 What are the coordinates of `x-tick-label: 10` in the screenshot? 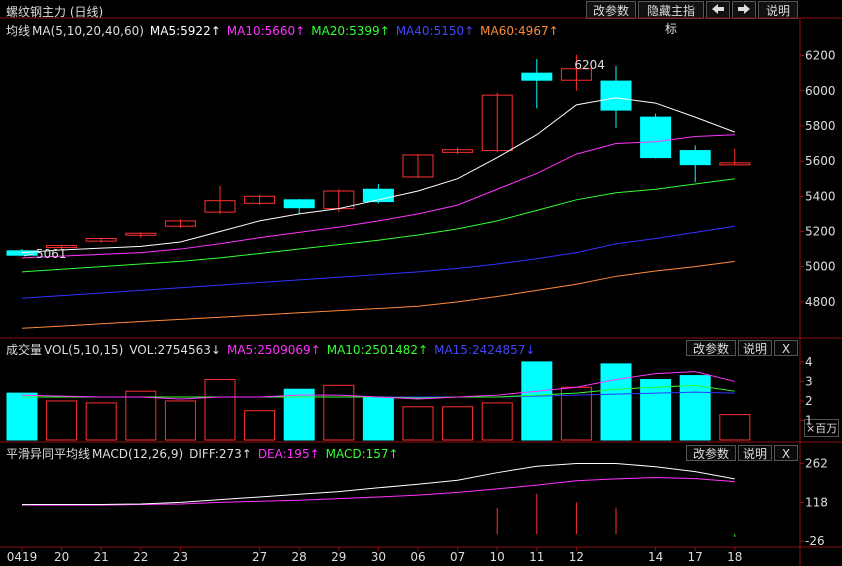 It's located at (497, 557).